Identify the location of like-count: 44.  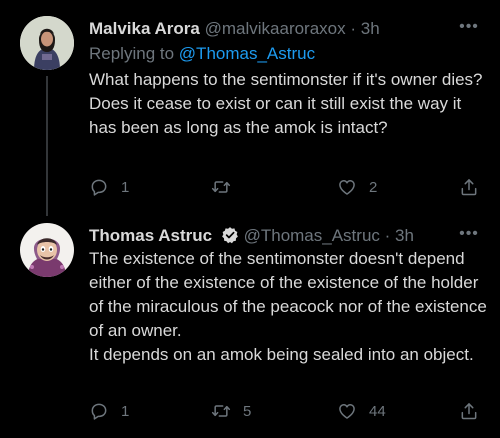
(377, 411).